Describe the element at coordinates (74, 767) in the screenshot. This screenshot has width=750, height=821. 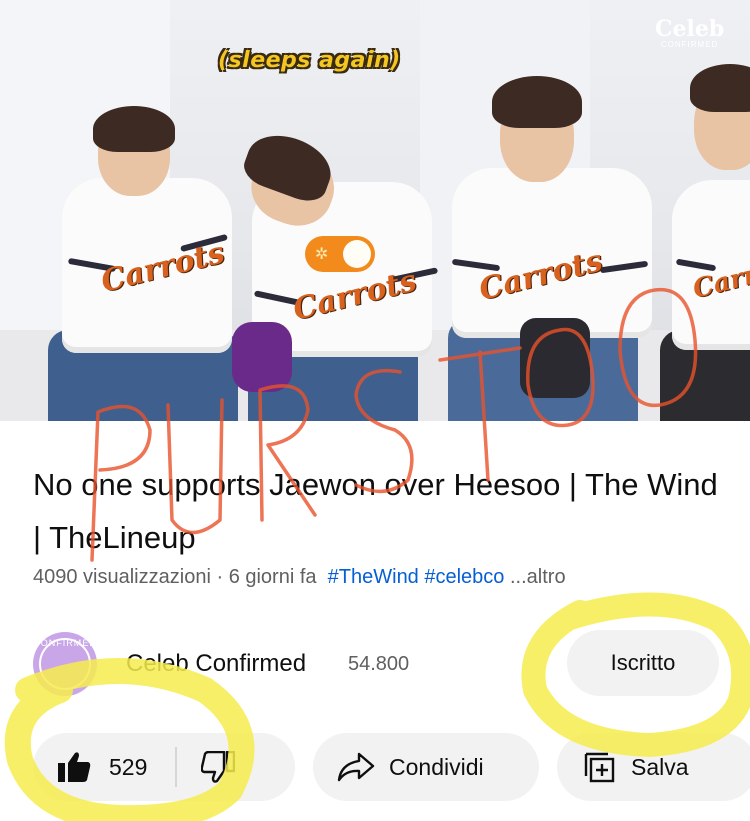
I see `thumbs-up-icon` at that location.